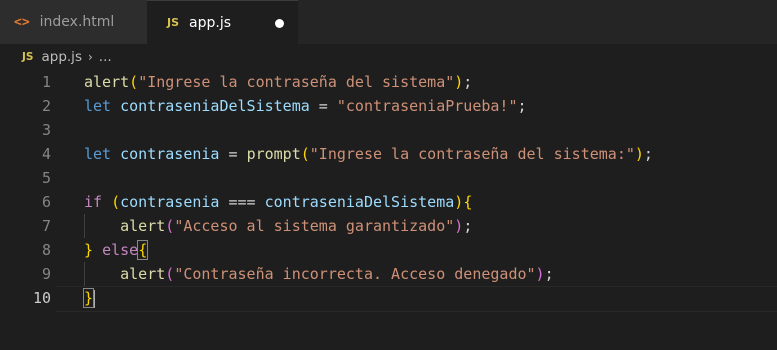 This screenshot has width=777, height=350. Describe the element at coordinates (388, 298) in the screenshot. I see `code-line: 10}` at that location.